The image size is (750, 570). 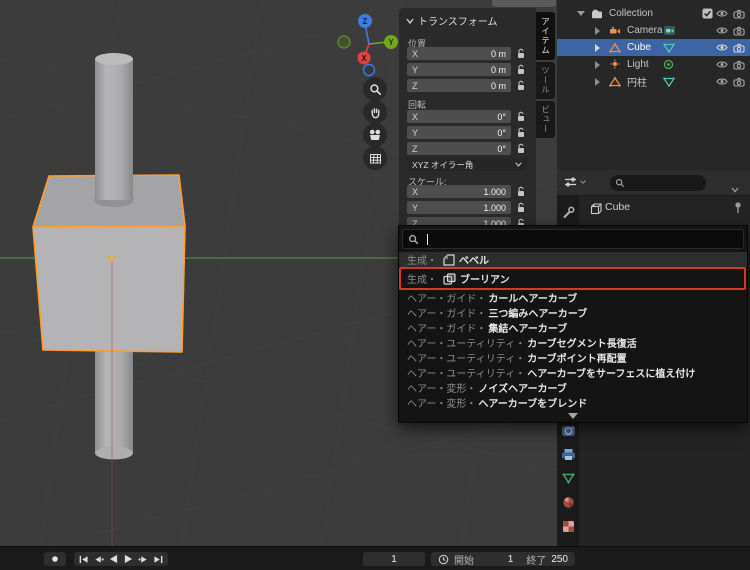 I want to click on outliner-row-camera: Camera, so click(x=653, y=30).